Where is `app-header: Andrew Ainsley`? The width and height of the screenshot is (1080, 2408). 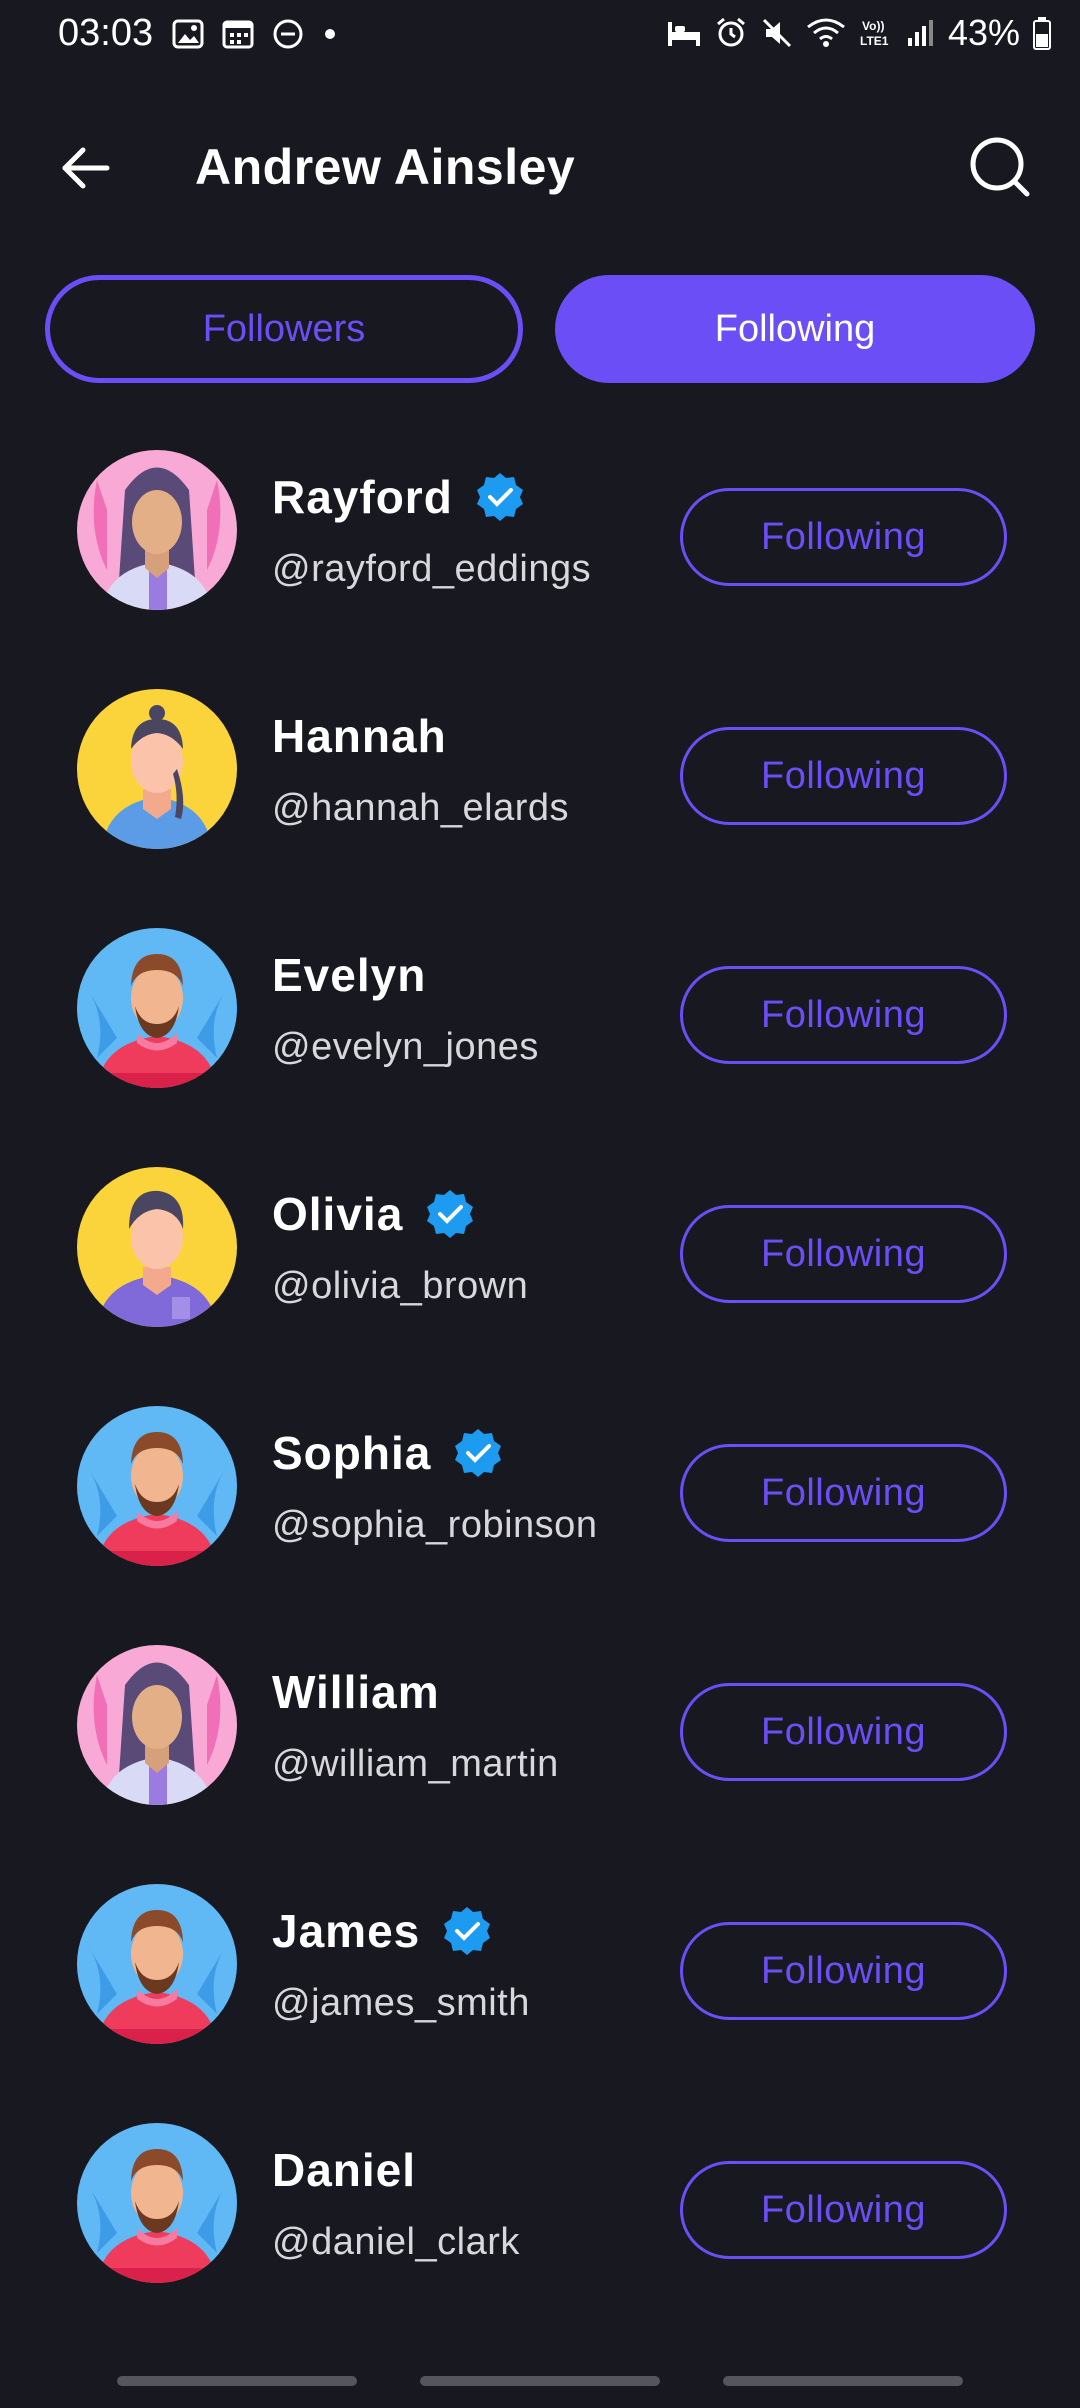 app-header: Andrew Ainsley is located at coordinates (540, 165).